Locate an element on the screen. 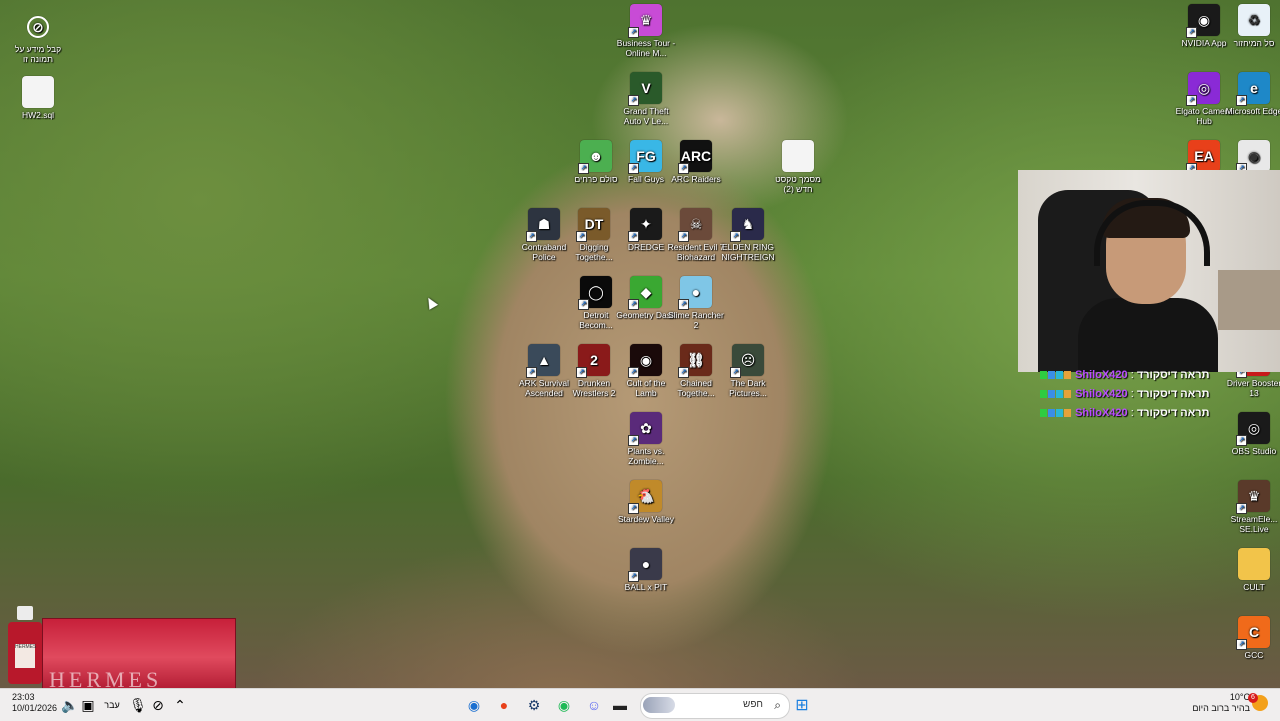 This screenshot has height=721, width=1280. perfume-bottle-image: HERMES is located at coordinates (25, 647).